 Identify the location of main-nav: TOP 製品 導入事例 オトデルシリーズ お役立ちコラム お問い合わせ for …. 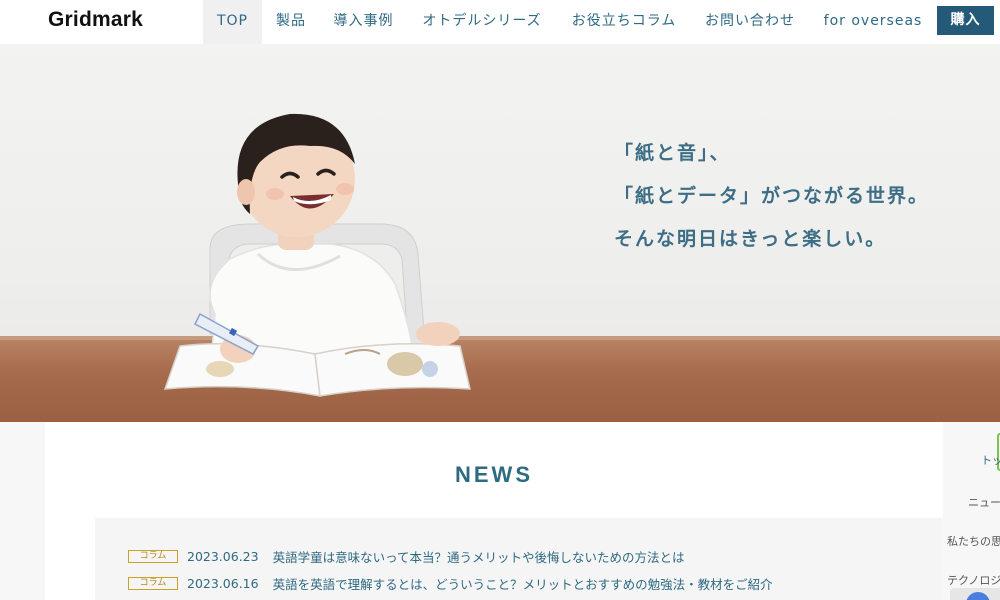
(570, 22).